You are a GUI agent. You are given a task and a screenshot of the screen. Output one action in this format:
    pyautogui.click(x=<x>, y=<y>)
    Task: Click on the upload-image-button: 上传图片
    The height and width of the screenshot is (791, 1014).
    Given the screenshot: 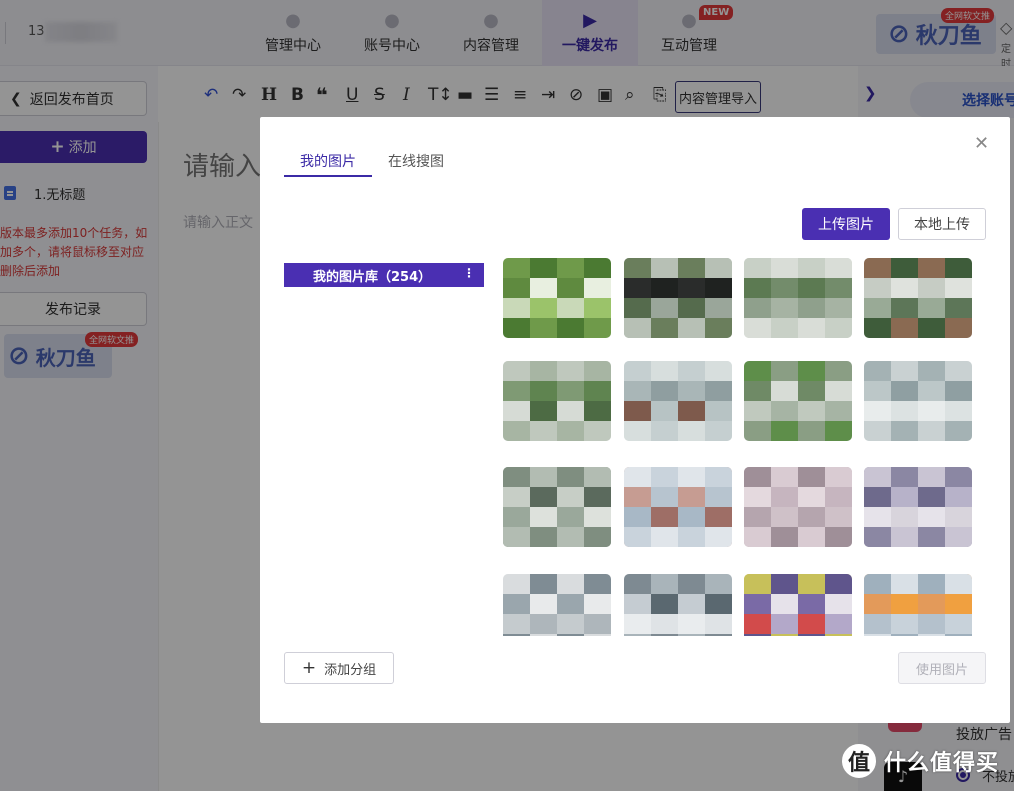 What is the action you would take?
    pyautogui.click(x=846, y=224)
    